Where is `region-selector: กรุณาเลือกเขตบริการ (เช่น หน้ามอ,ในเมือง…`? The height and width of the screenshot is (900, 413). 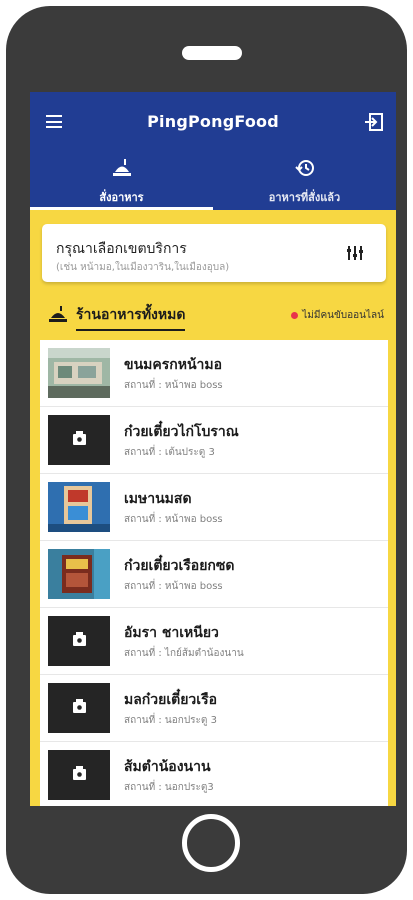 region-selector: กรุณาเลือกเขตบริการ (เช่น หน้ามอ,ในเมือง… is located at coordinates (214, 253).